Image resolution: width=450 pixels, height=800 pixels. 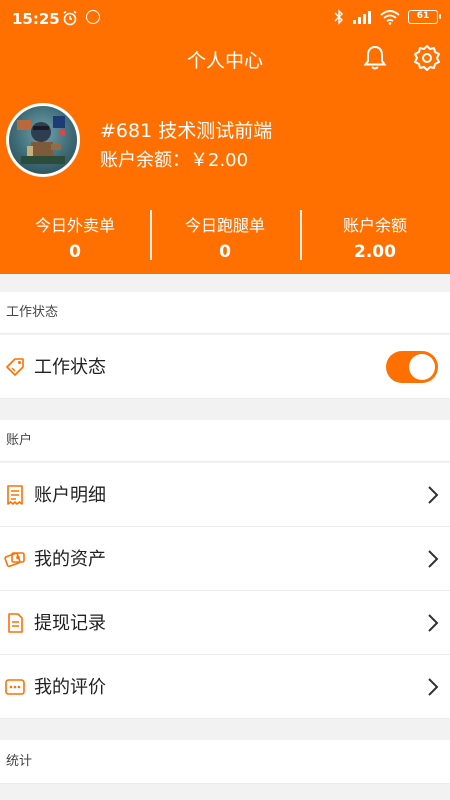 I want to click on section-title-stats: 统计, so click(x=225, y=762).